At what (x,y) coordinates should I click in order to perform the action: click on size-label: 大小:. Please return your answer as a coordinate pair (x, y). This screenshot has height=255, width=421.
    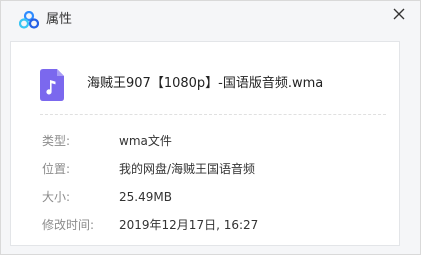
    Looking at the image, I should click on (56, 197).